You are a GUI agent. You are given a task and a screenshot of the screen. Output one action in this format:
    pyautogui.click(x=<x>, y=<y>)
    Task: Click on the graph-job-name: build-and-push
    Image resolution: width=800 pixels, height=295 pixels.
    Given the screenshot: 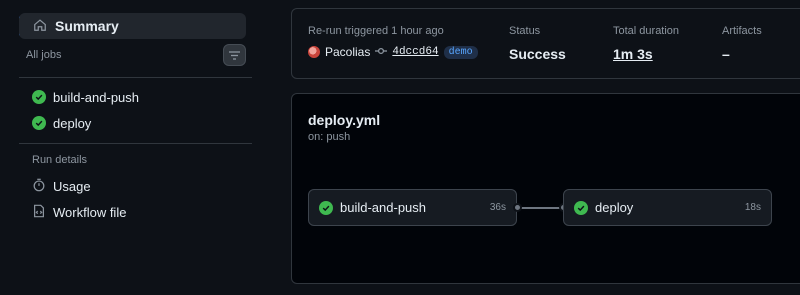 What is the action you would take?
    pyautogui.click(x=383, y=207)
    